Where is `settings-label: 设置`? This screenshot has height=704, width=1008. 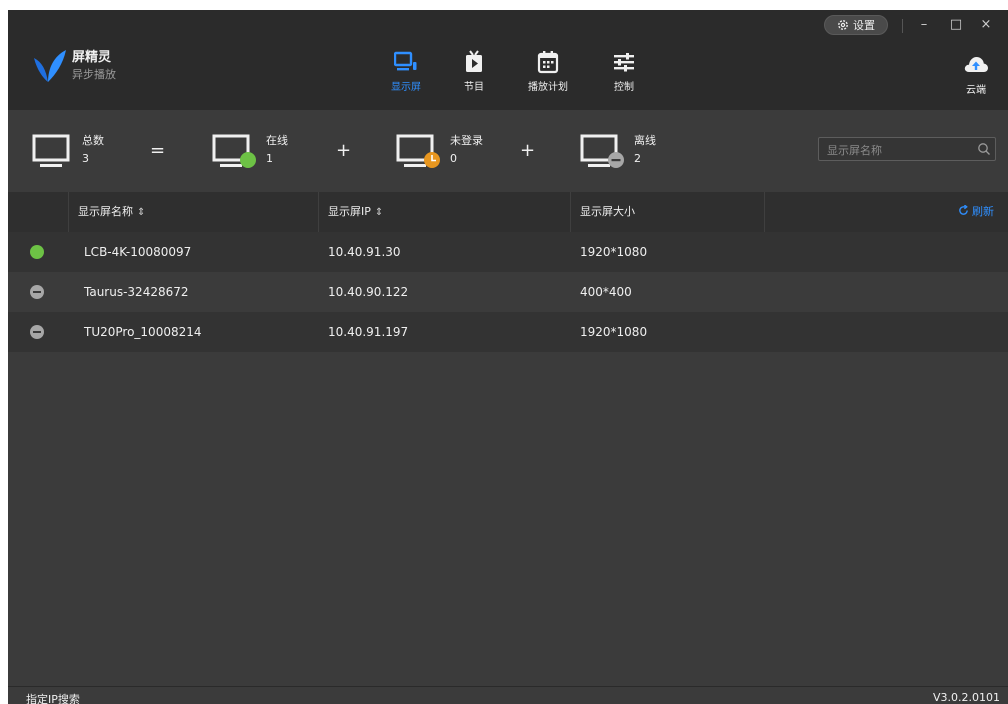
settings-label: 设置 is located at coordinates (864, 25).